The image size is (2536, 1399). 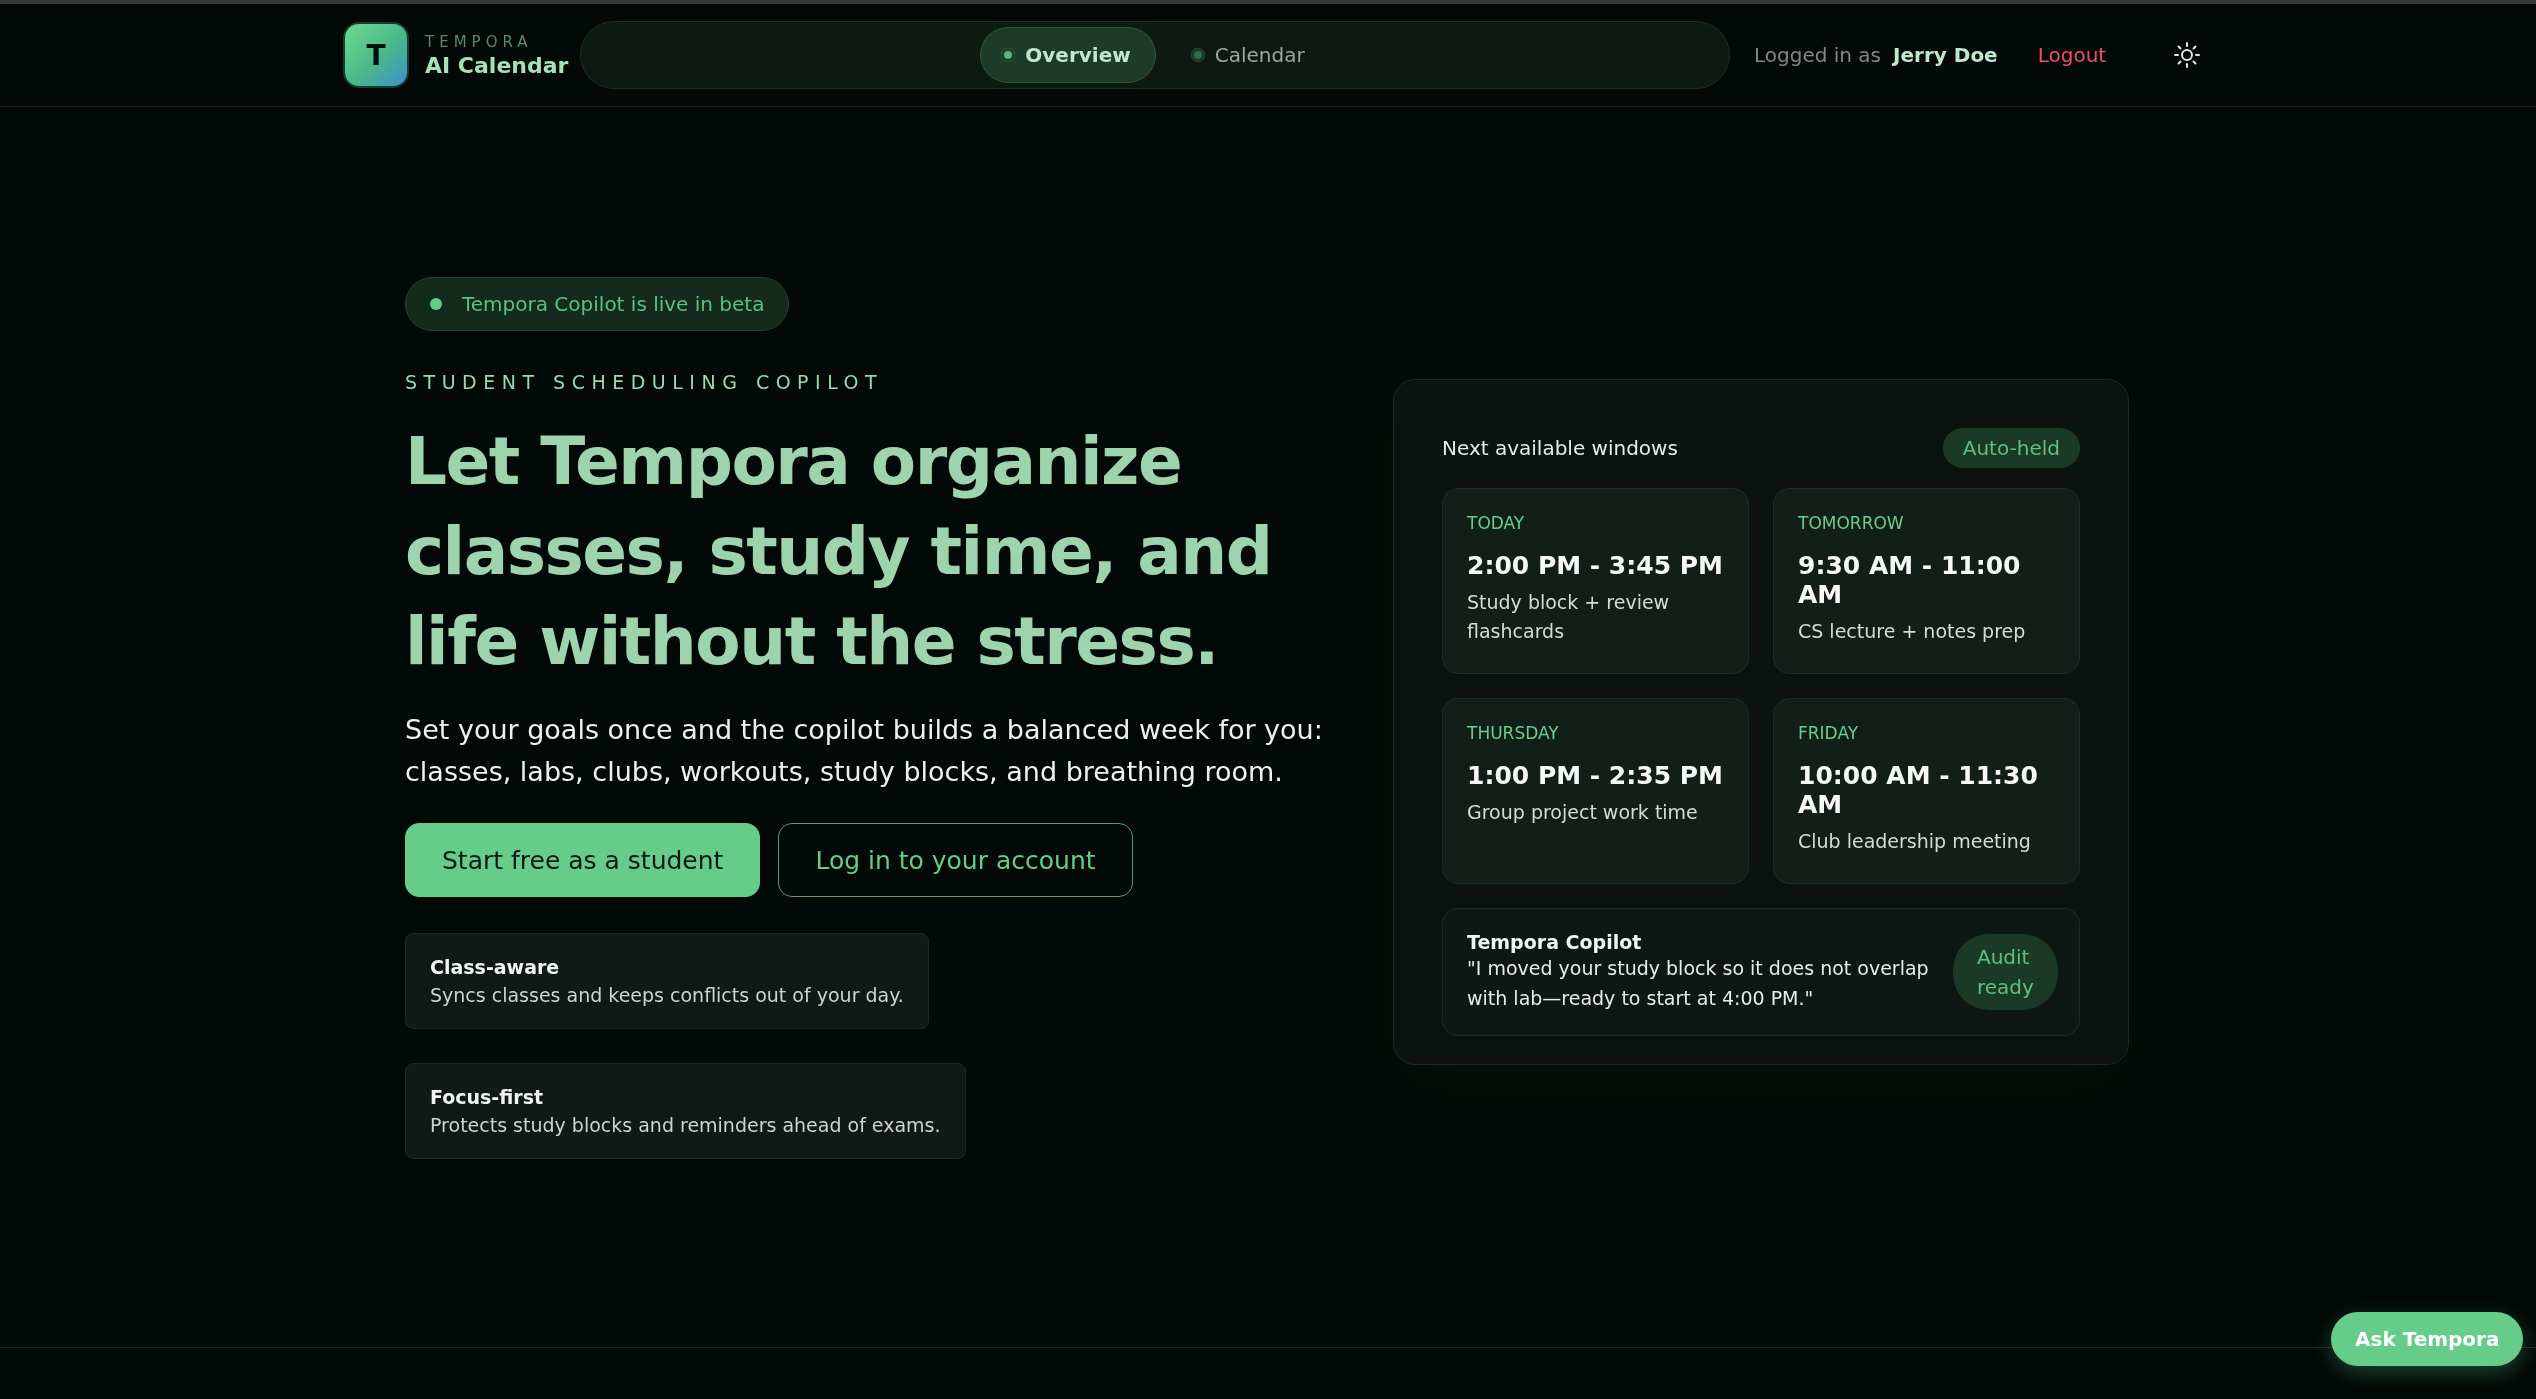 I want to click on hero-description: Set your goals once and the copilot builds a balanced week for you: classes, labs, clubs, workouts, study blocks, and breathing room., so click(x=864, y=751).